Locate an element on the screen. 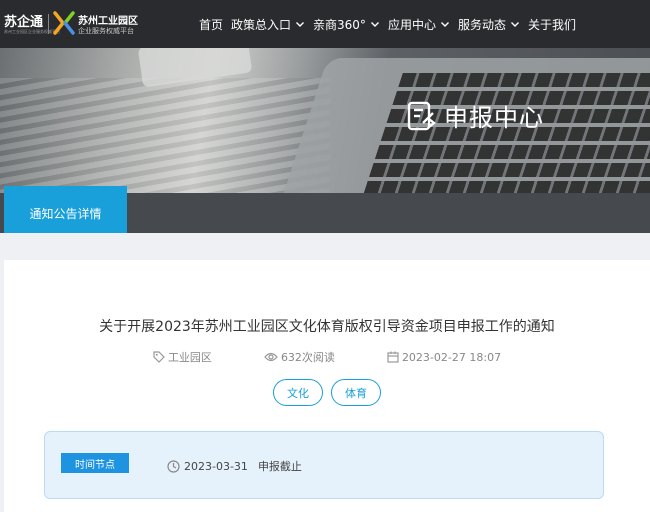  nav-item-business-360: 亲商360° is located at coordinates (346, 24).